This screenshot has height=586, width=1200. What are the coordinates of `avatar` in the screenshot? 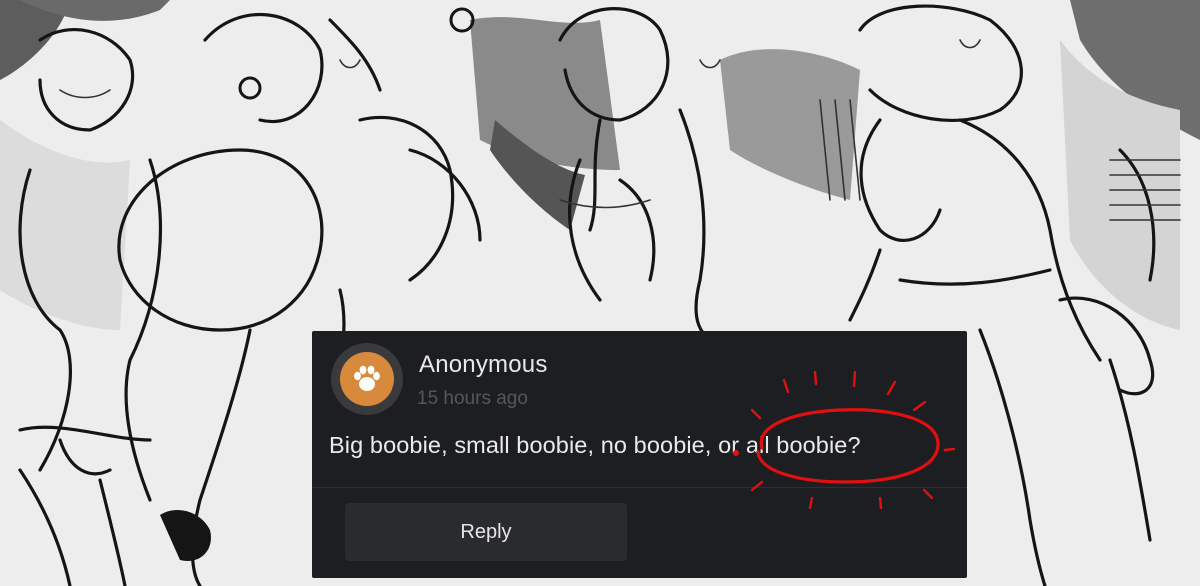 It's located at (367, 379).